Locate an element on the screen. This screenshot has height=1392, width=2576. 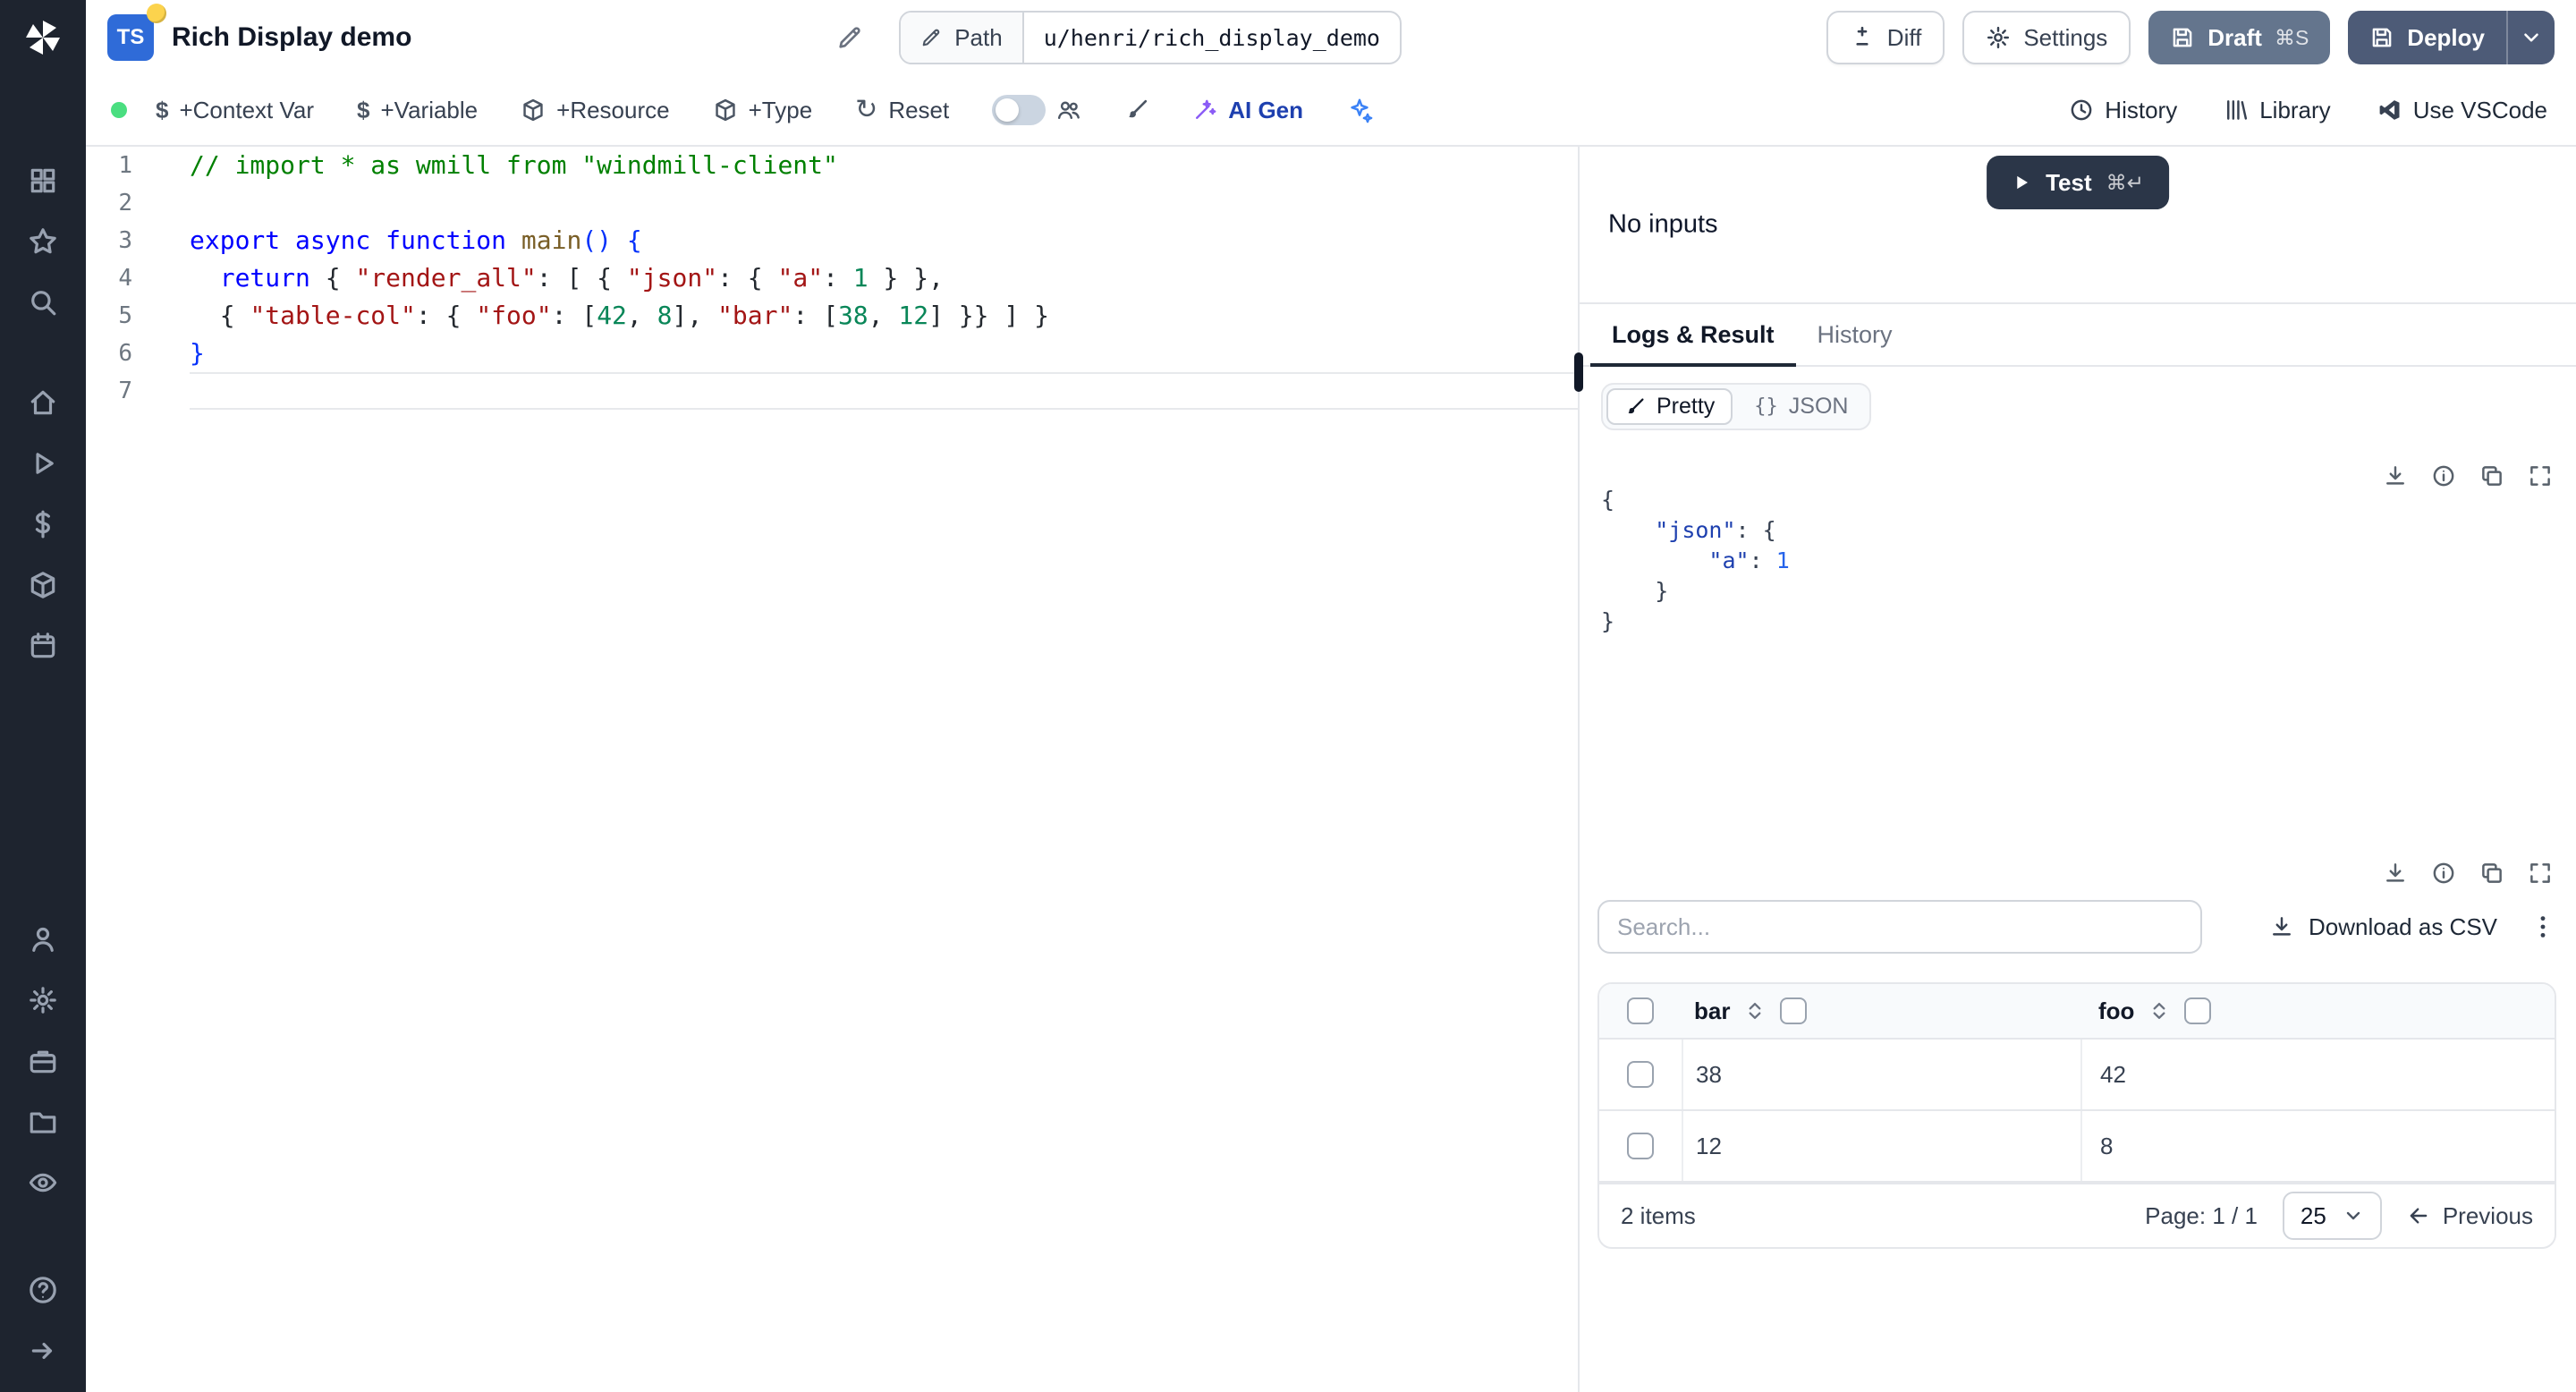
windmill-logo-icon is located at coordinates (43, 37).